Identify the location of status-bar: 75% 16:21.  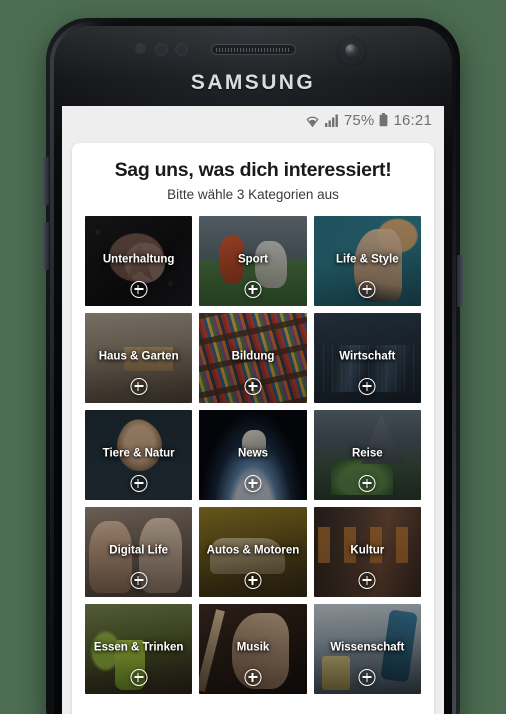
(253, 120).